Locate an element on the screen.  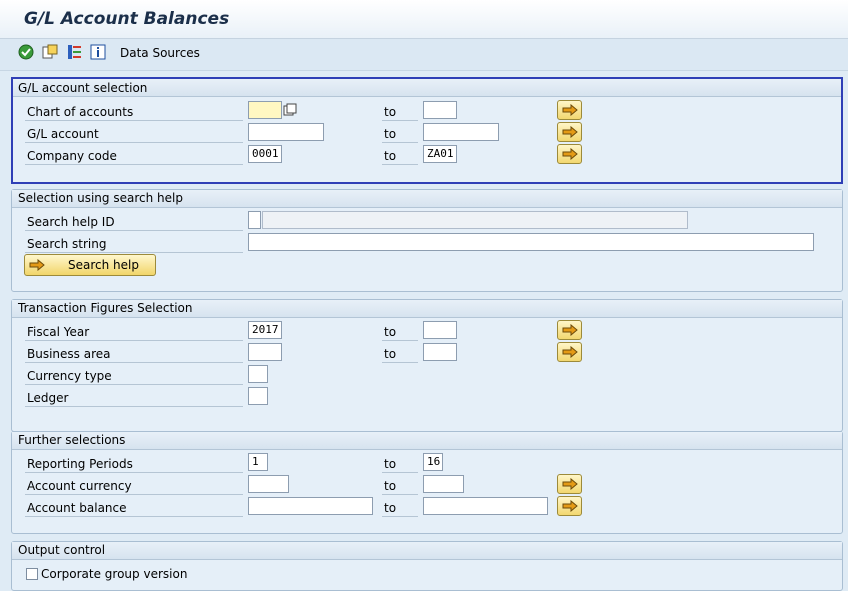
company-code-to-input: ZA01 is located at coordinates (440, 154).